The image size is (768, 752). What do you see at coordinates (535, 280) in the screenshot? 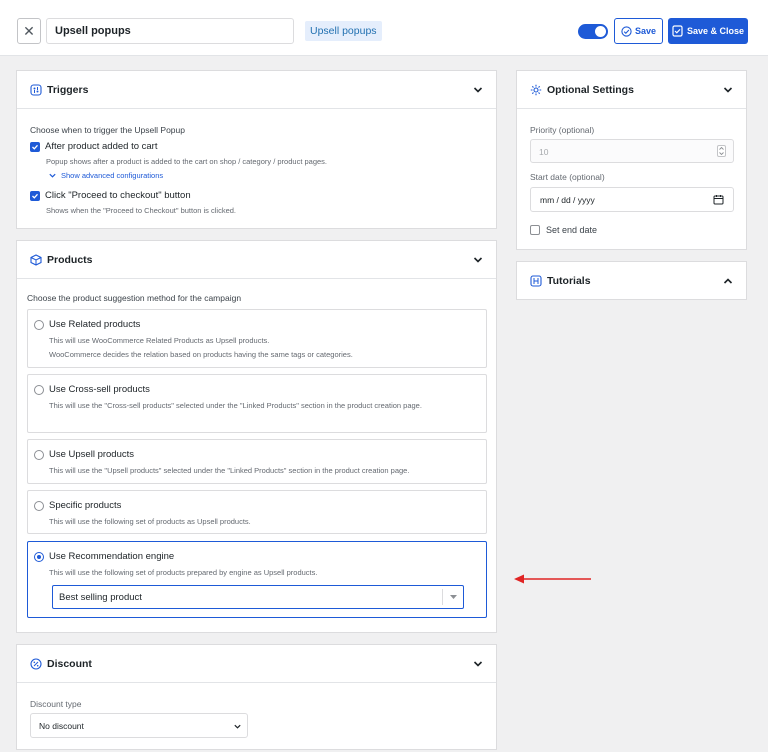
I see `tutorial-icon` at bounding box center [535, 280].